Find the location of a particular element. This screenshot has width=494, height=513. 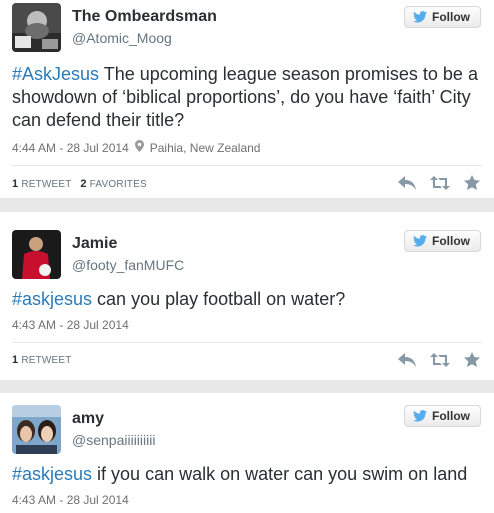

display-name: The Ombeardsman is located at coordinates (144, 17).